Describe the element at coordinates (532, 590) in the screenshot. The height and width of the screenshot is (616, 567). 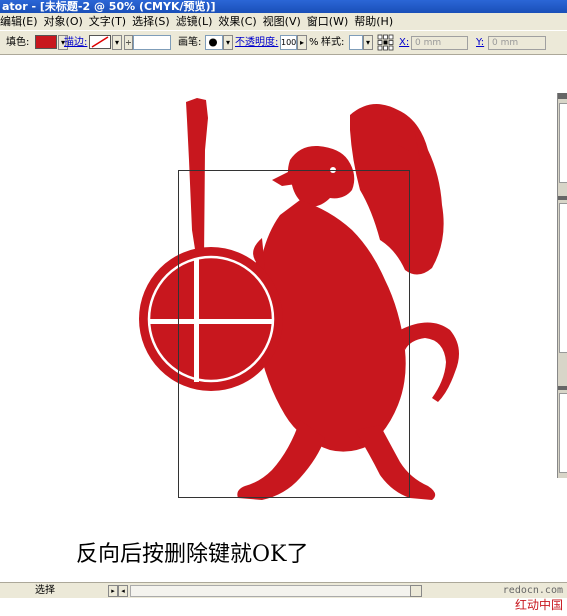
I see `watermark-url: redocn.com` at that location.